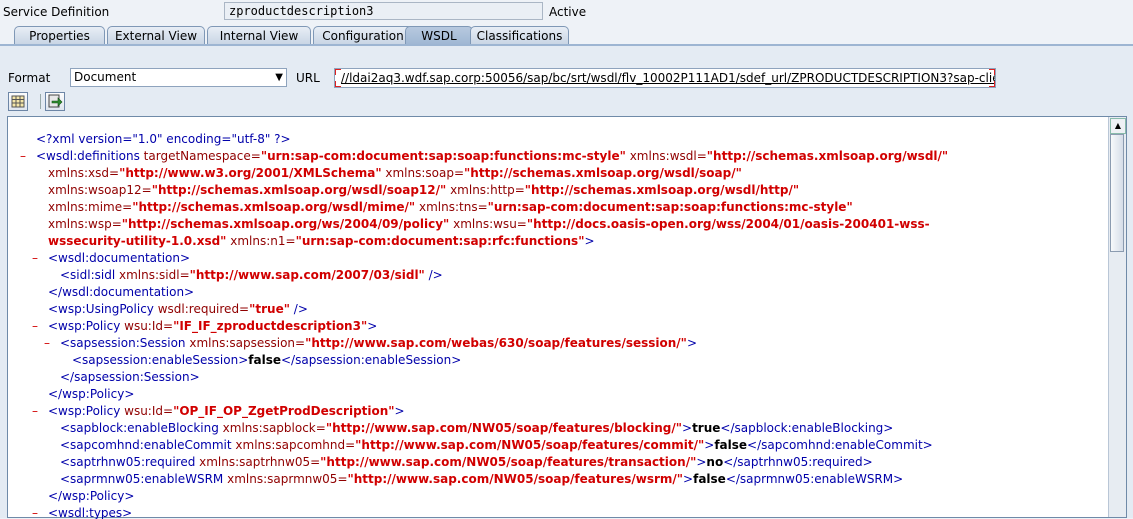  What do you see at coordinates (371, 360) in the screenshot?
I see `xml-tag: </sapsession:enableSession>` at bounding box center [371, 360].